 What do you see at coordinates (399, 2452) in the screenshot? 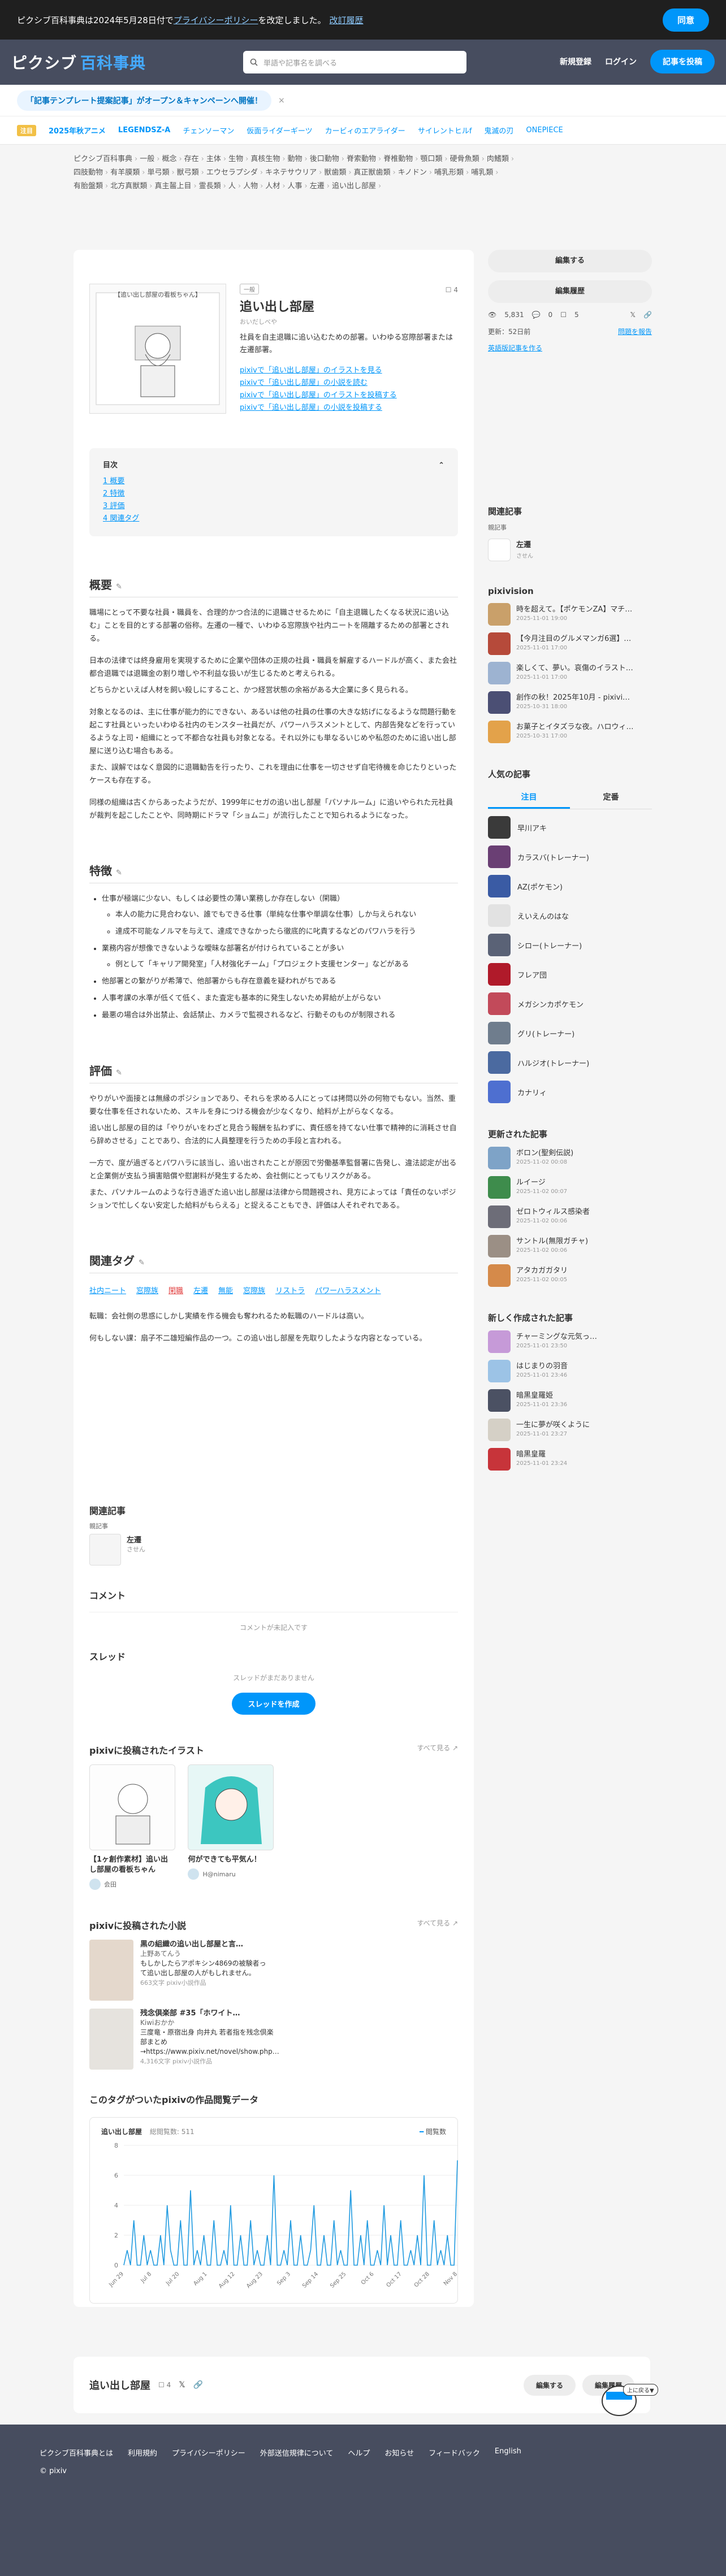
I see `footer-link: お知らせ` at bounding box center [399, 2452].